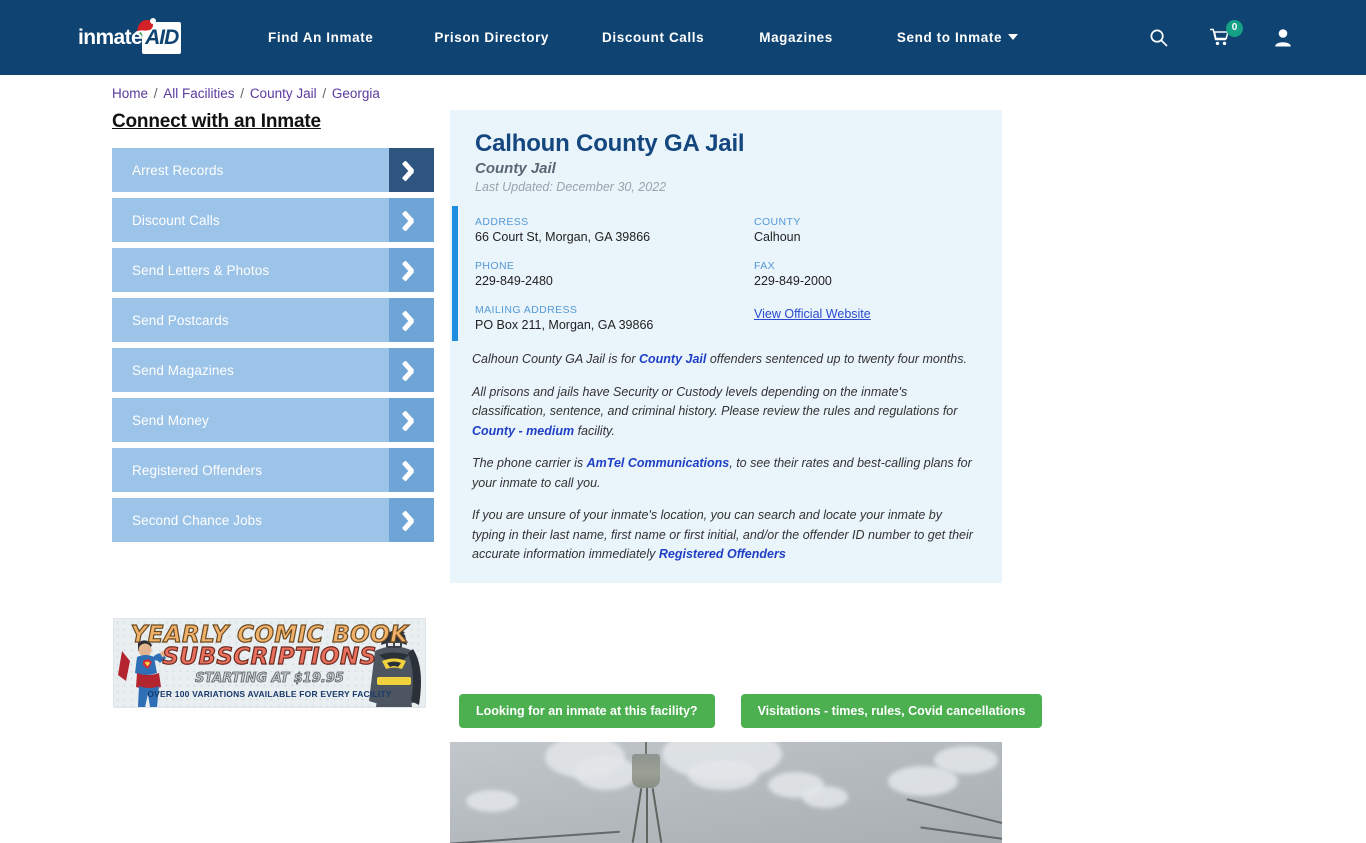 Image resolution: width=1366 pixels, height=843 pixels. I want to click on county-label: COUNTY, so click(777, 222).